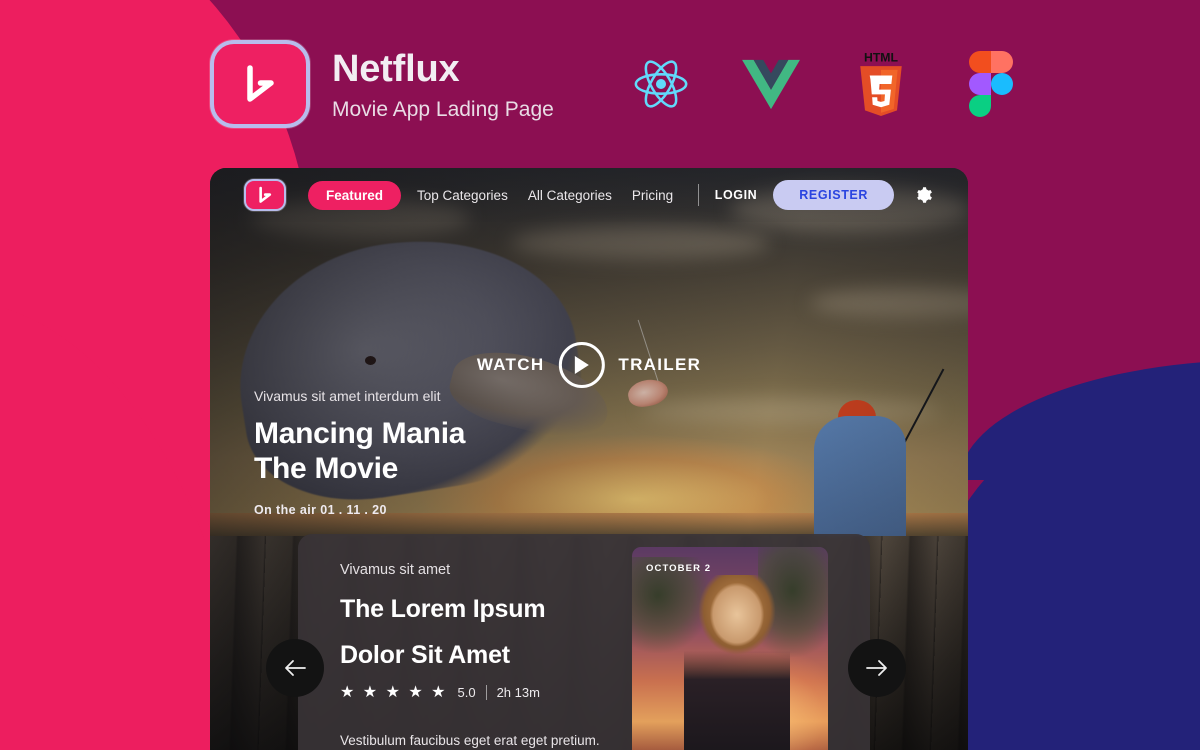  What do you see at coordinates (425, 655) in the screenshot?
I see `featured-title-line-2: Dolor Sit Amet` at bounding box center [425, 655].